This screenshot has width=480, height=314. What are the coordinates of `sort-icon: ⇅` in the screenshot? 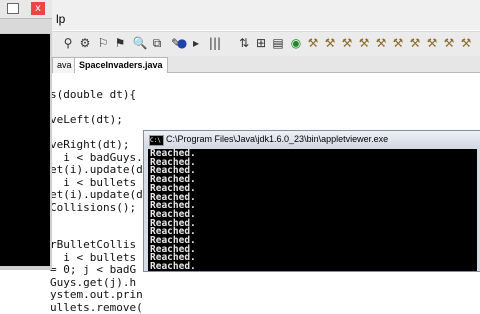 It's located at (244, 43).